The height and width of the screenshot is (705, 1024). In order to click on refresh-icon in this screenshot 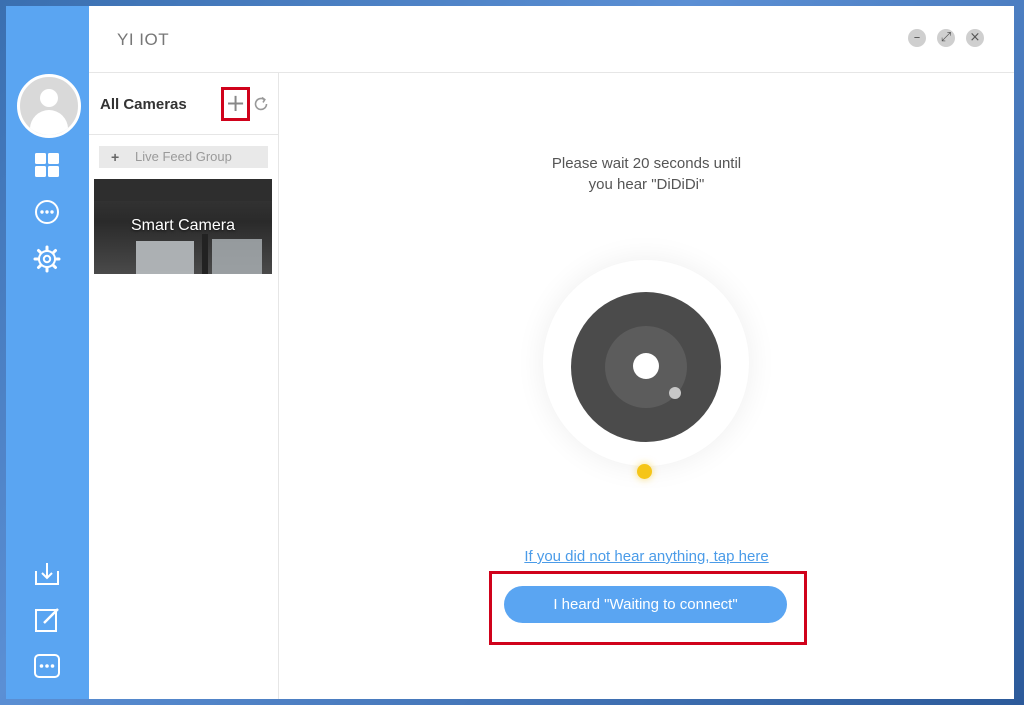, I will do `click(261, 104)`.